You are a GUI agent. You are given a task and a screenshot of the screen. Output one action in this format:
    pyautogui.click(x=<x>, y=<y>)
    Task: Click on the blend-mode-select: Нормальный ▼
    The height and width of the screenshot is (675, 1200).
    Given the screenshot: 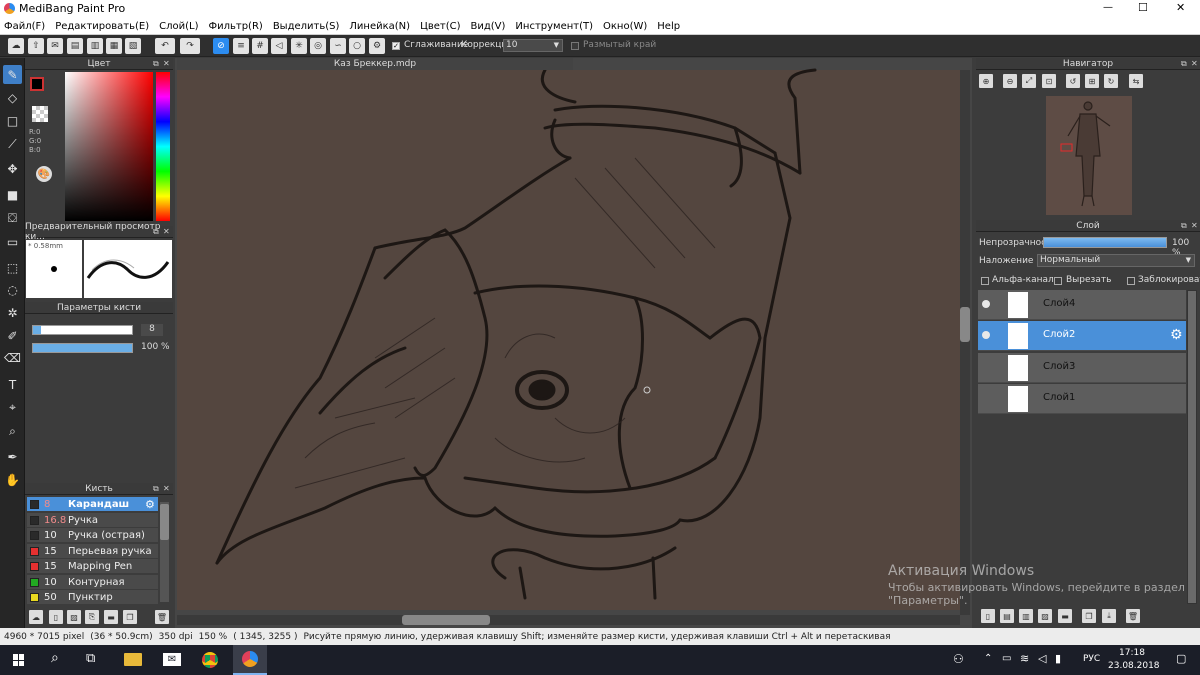 What is the action you would take?
    pyautogui.click(x=1116, y=260)
    